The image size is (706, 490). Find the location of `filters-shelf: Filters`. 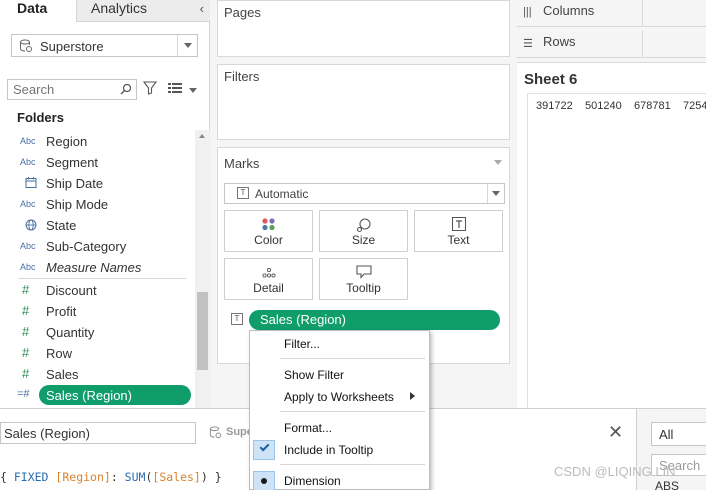

filters-shelf: Filters is located at coordinates (363, 102).